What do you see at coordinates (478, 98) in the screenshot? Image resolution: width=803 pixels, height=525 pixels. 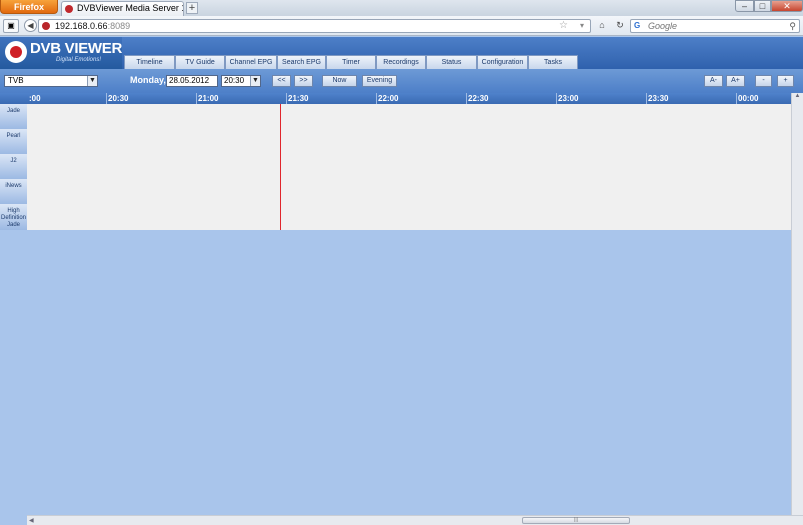 I see `time-label: 22:30` at bounding box center [478, 98].